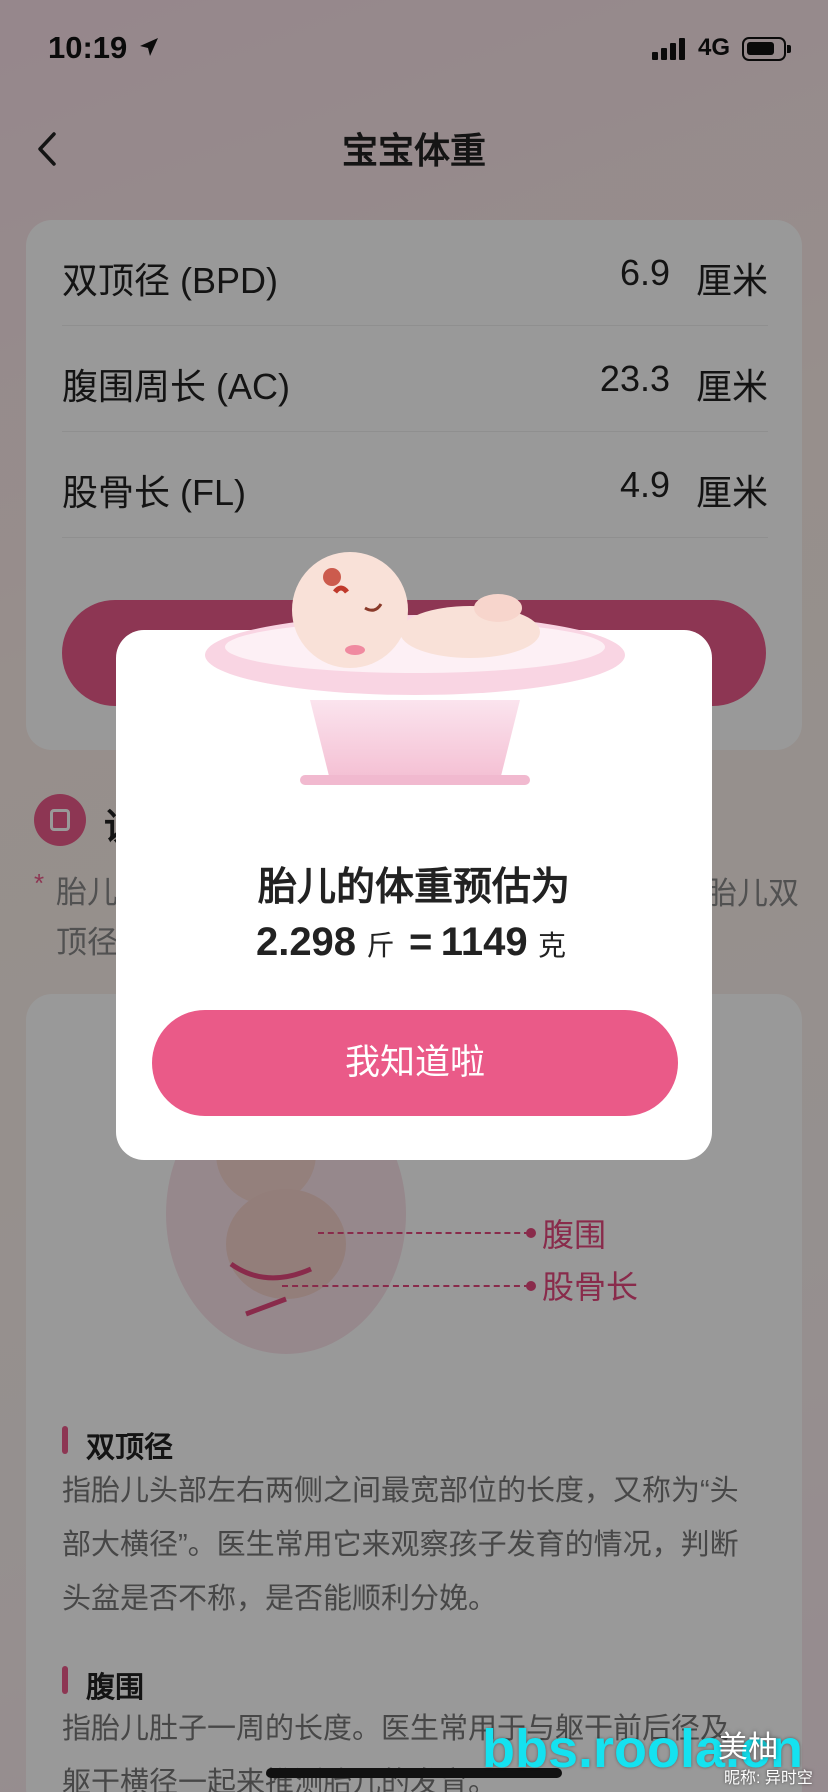 Image resolution: width=828 pixels, height=1792 pixels. Describe the element at coordinates (420, 942) in the screenshot. I see `result-equals: =` at that location.